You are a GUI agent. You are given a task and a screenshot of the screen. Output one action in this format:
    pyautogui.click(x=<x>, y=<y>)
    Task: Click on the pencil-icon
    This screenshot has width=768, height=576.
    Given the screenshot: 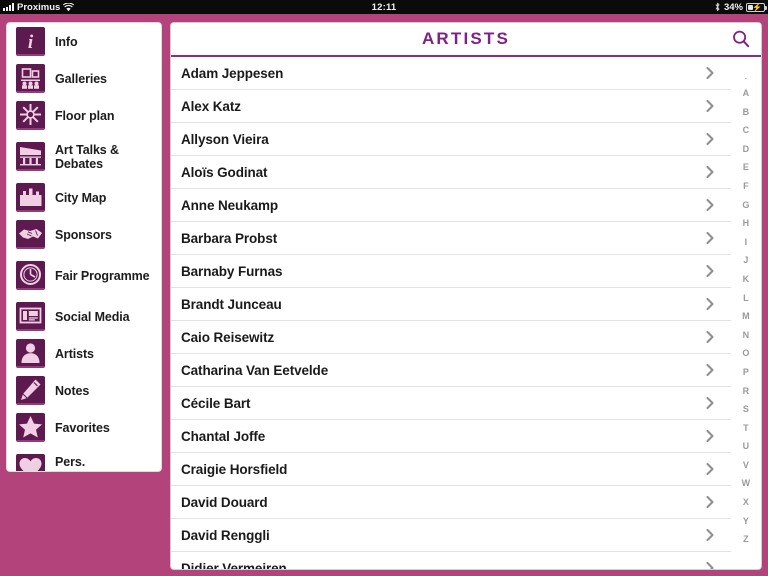 What is the action you would take?
    pyautogui.click(x=30, y=390)
    